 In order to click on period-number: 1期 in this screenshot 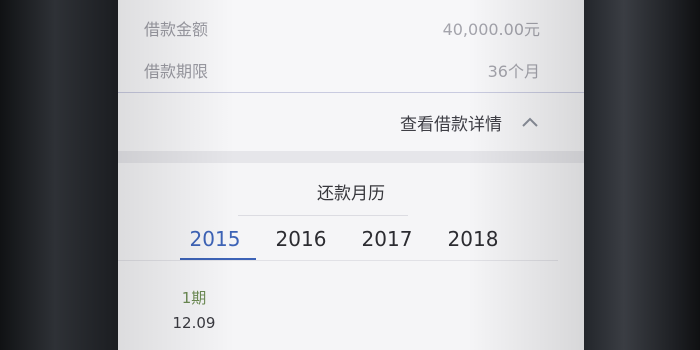, I will do `click(194, 298)`.